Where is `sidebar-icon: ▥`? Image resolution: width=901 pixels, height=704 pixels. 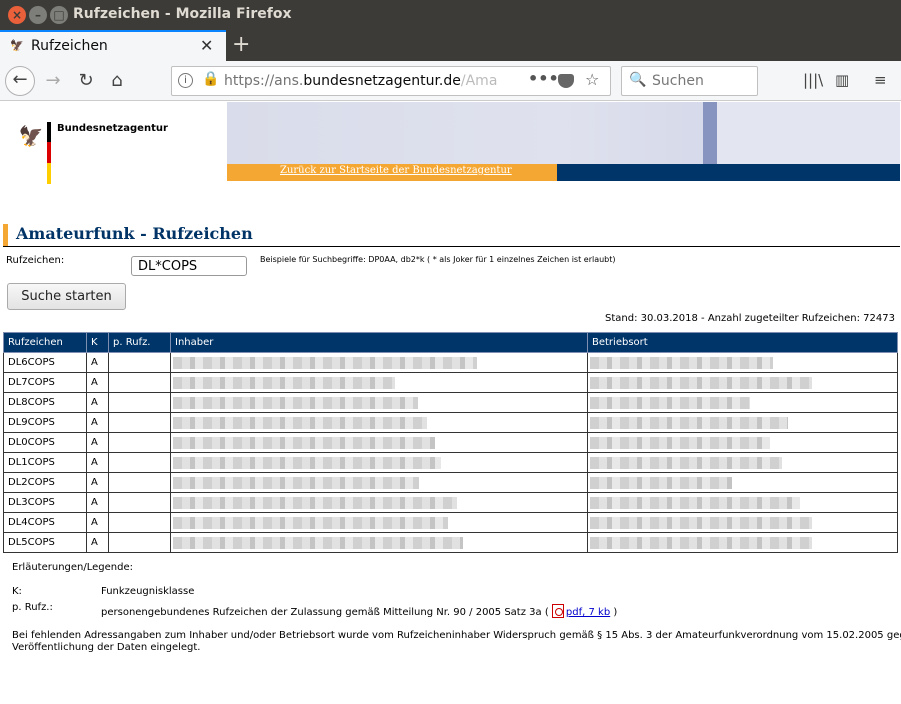 sidebar-icon: ▥ is located at coordinates (842, 80).